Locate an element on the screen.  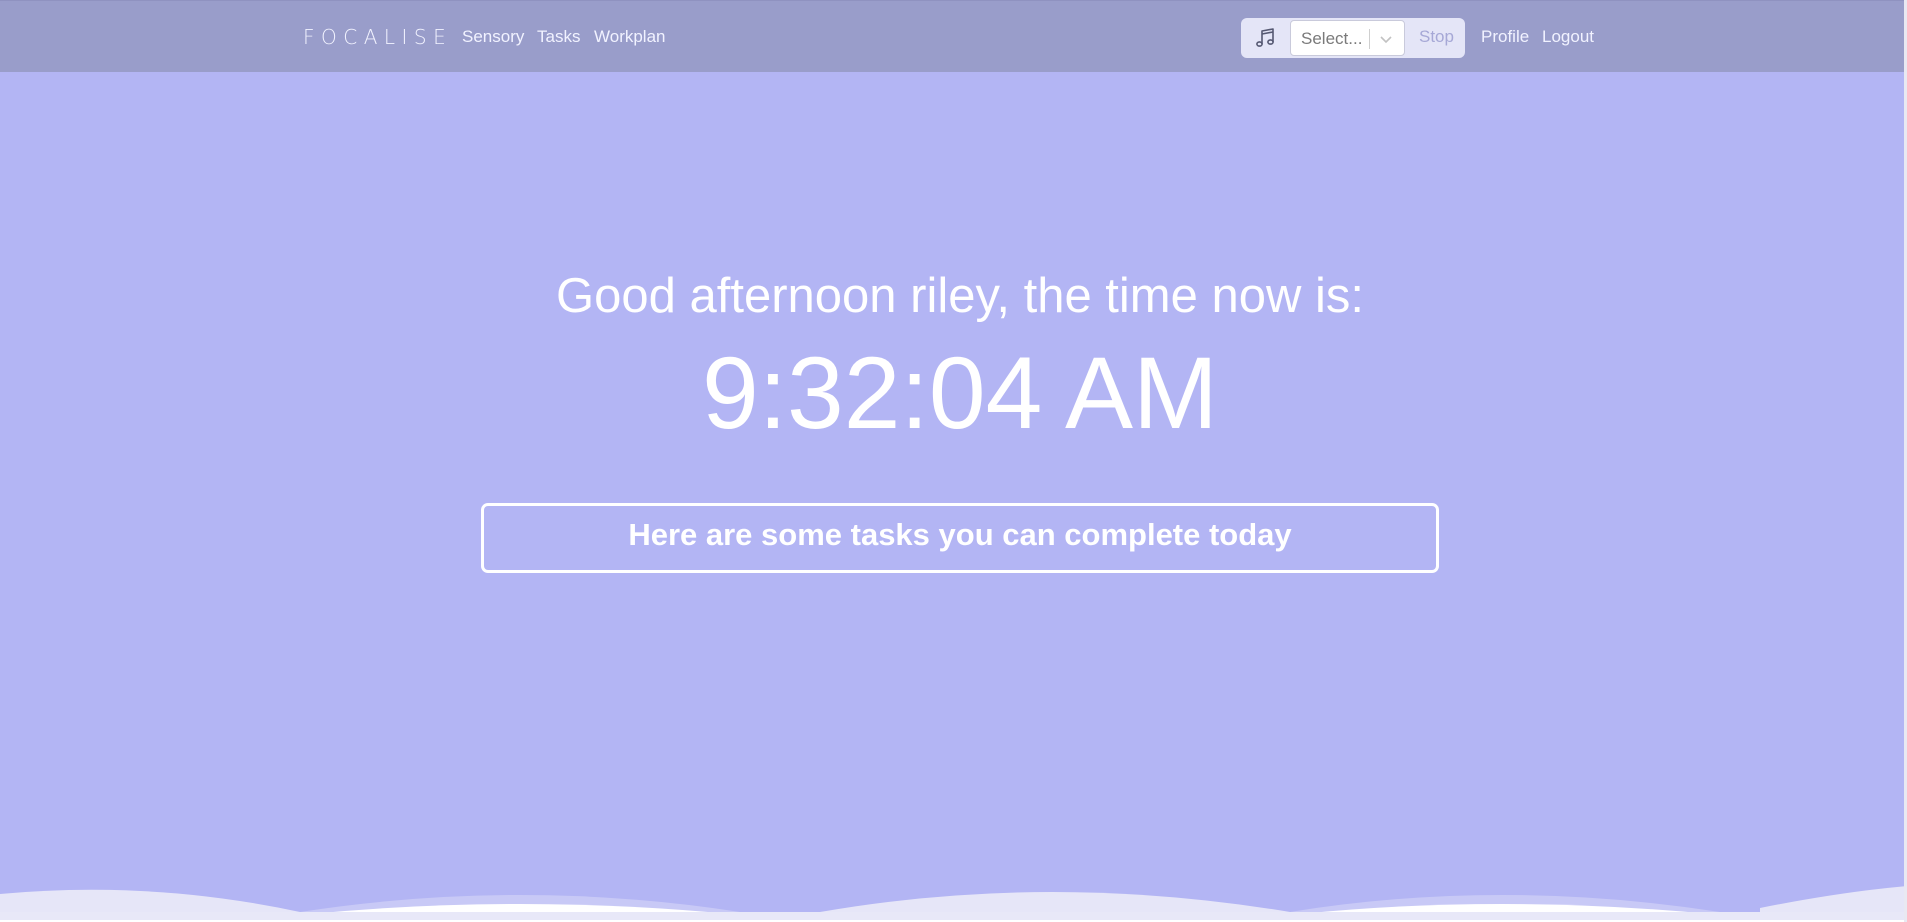
nav-link-workplan: Workplan is located at coordinates (630, 37).